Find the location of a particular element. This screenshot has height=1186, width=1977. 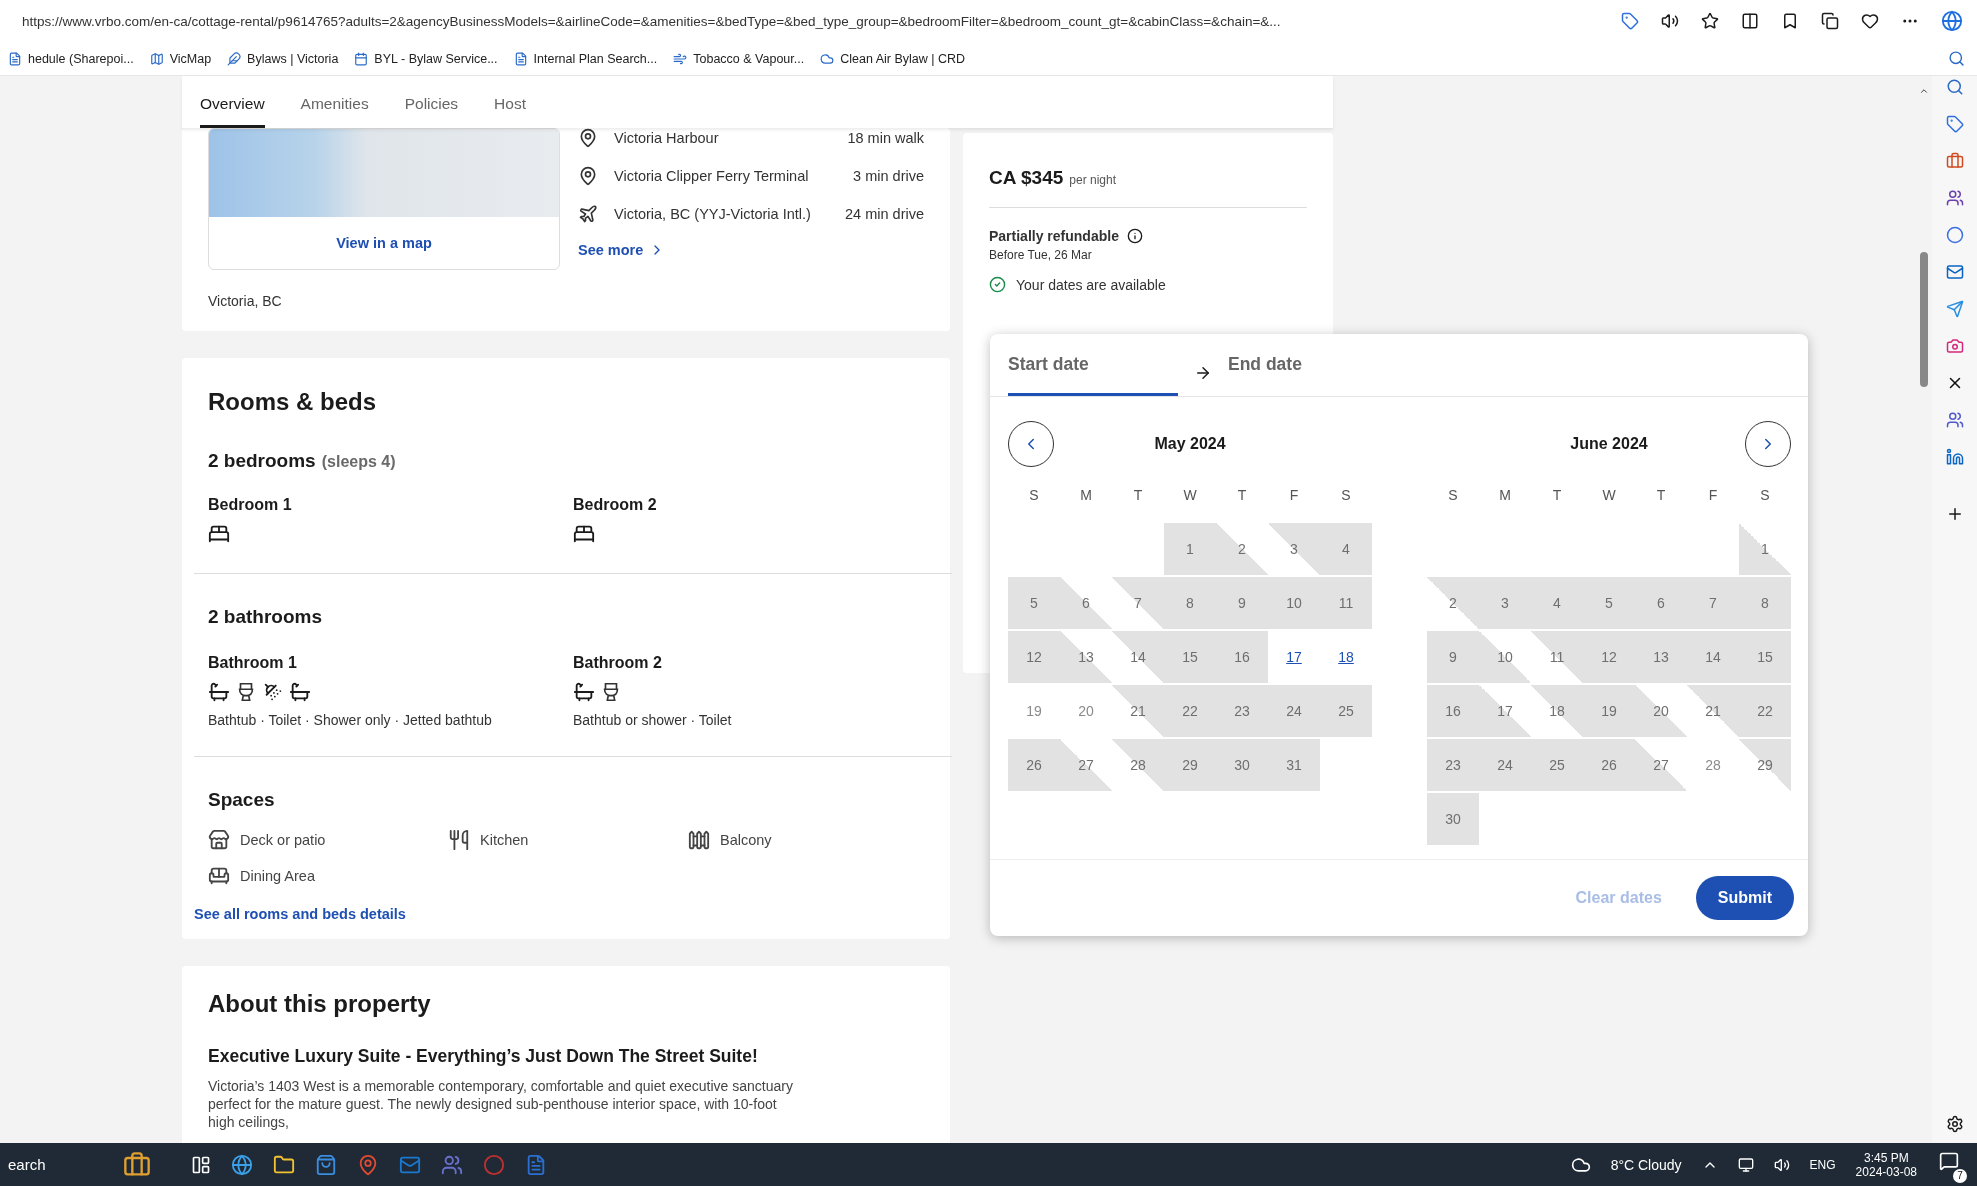

network-icon is located at coordinates (1745, 1164).